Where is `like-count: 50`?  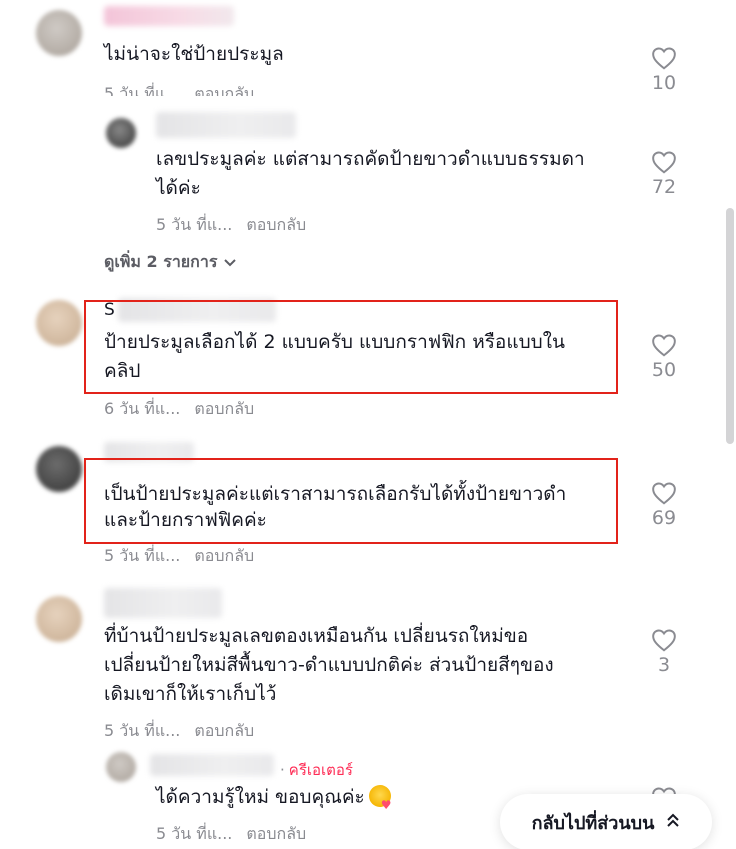
like-count: 50 is located at coordinates (664, 370).